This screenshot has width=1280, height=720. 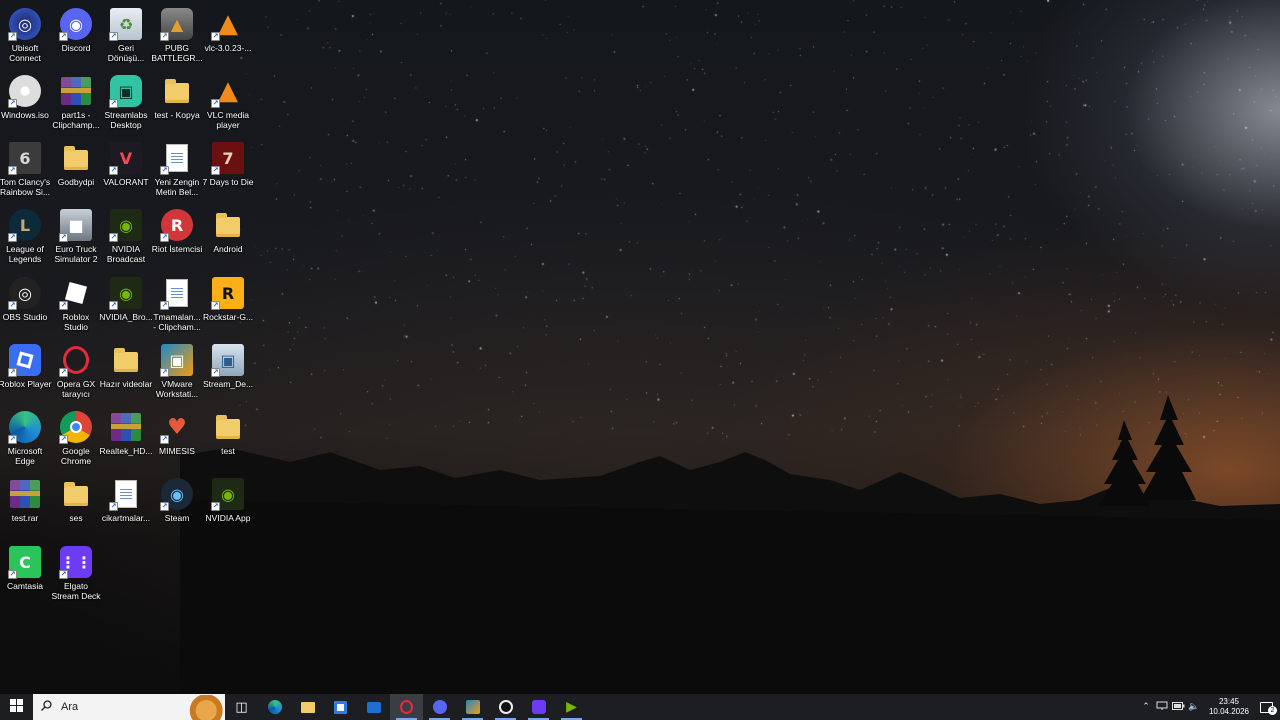 I want to click on desktop-icon: Android, so click(x=228, y=237).